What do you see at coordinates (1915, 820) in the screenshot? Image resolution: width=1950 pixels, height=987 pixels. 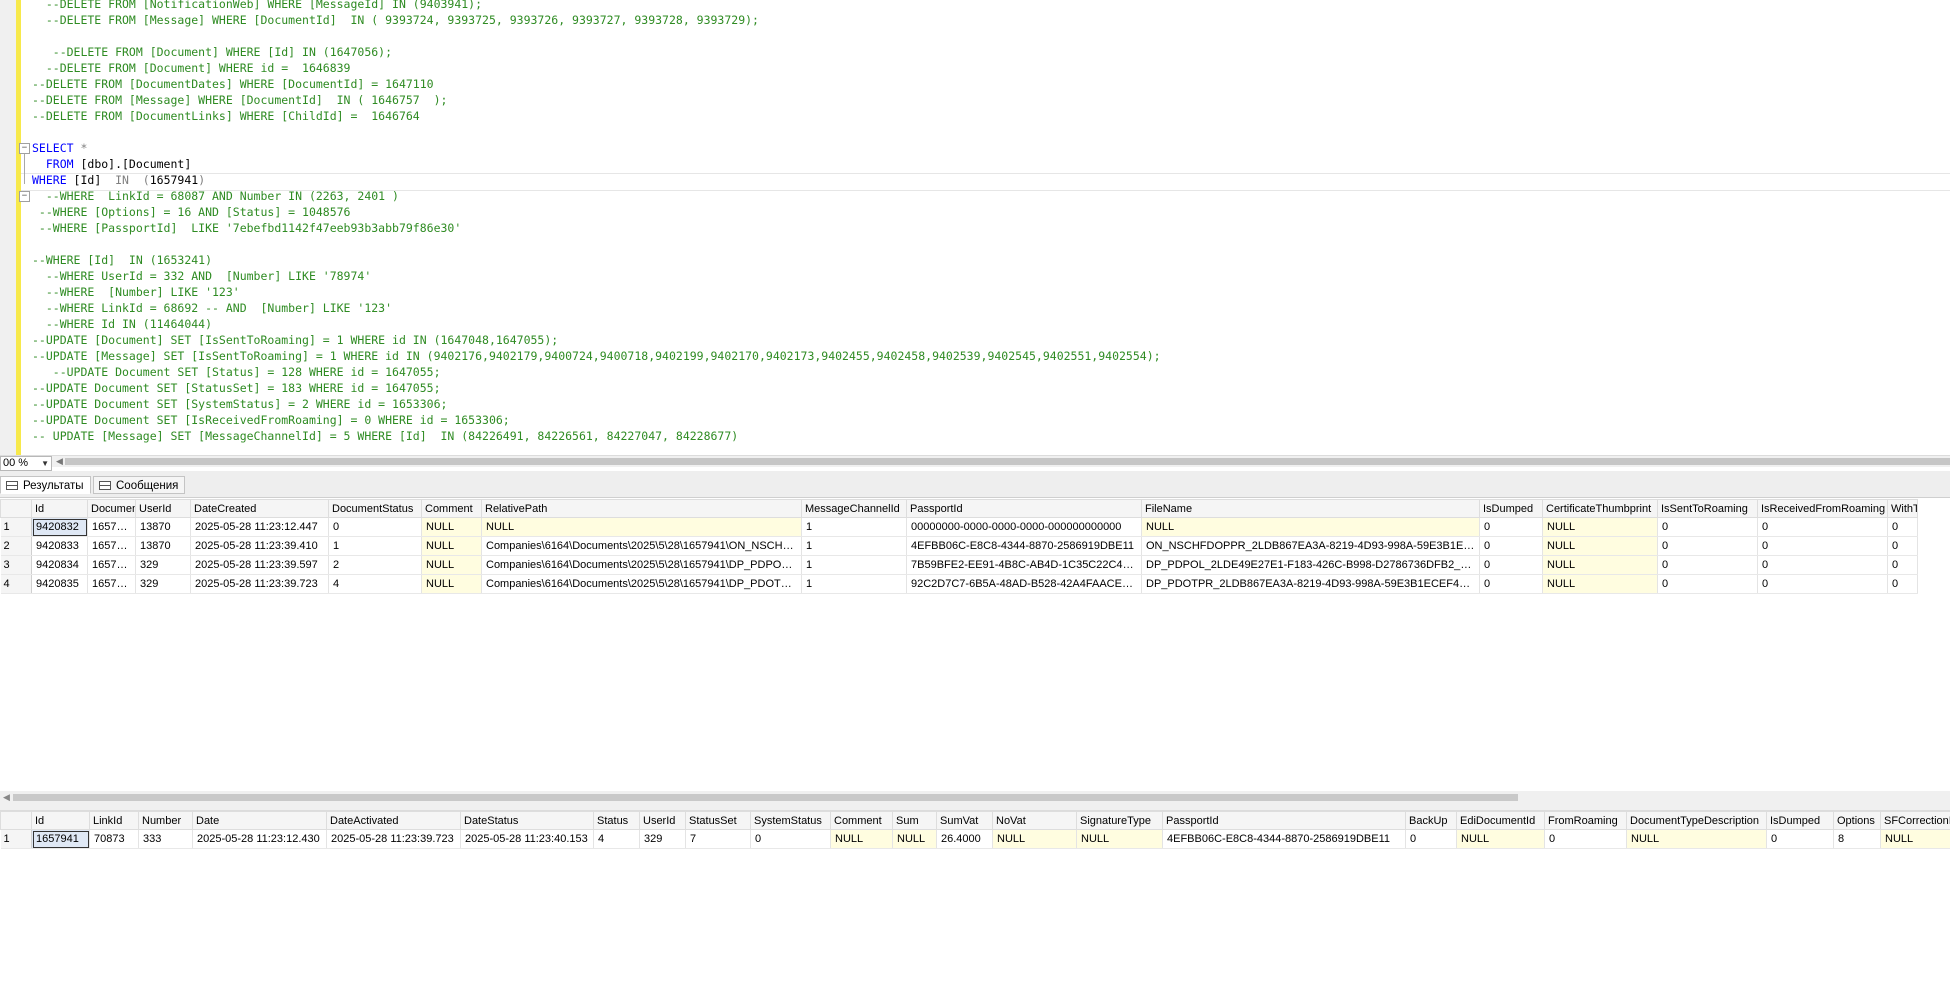 I see `column-header: SFCorrectionId` at bounding box center [1915, 820].